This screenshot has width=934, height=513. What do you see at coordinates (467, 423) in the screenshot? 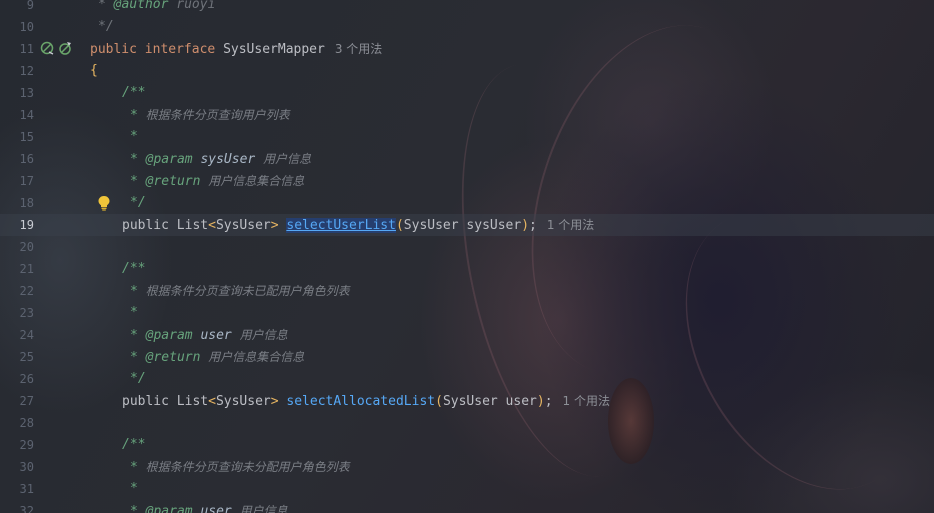
I see `code-line: 28` at bounding box center [467, 423].